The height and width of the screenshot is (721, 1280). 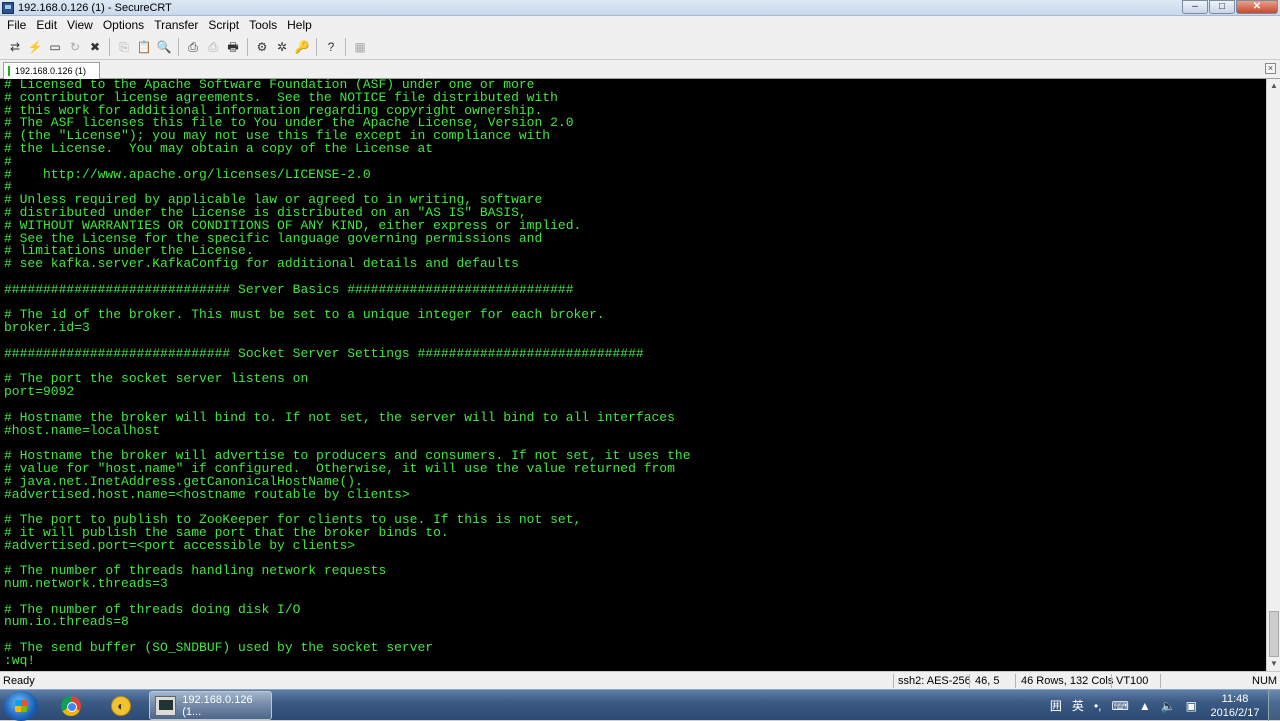 I want to click on title-bar: 192.168.0.126 (1) - SecureCRT – □ ✕, so click(x=640, y=8).